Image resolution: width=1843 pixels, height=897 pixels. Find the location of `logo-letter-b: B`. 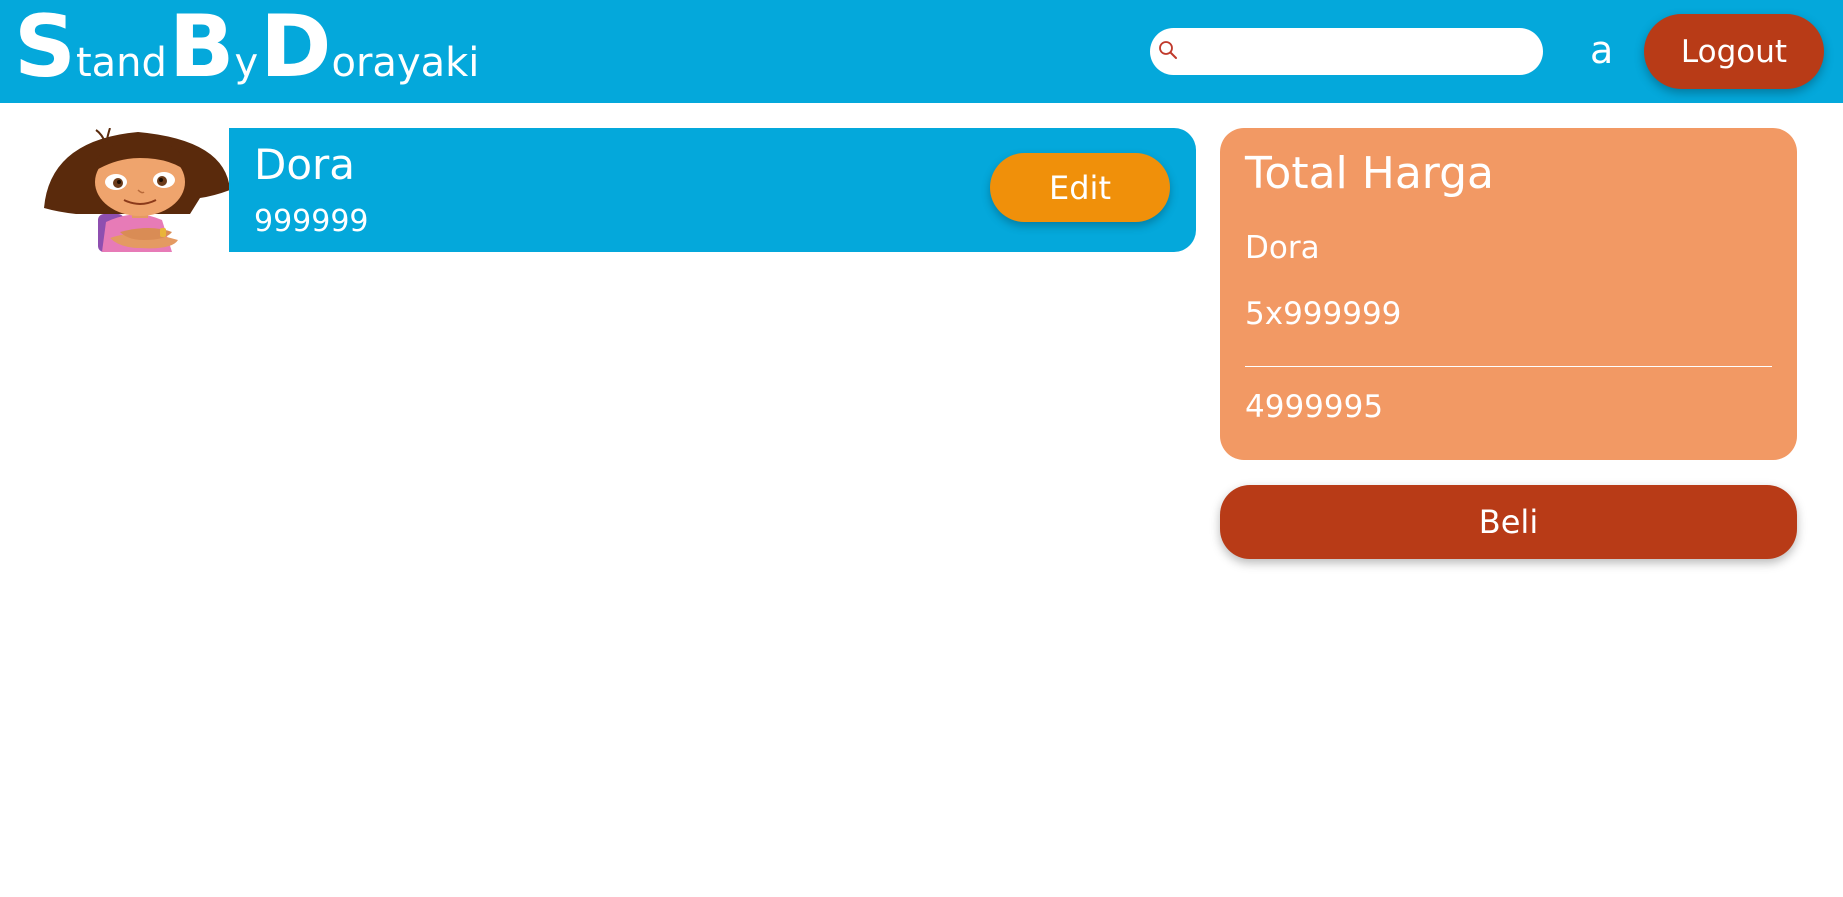

logo-letter-b: B is located at coordinates (201, 48).